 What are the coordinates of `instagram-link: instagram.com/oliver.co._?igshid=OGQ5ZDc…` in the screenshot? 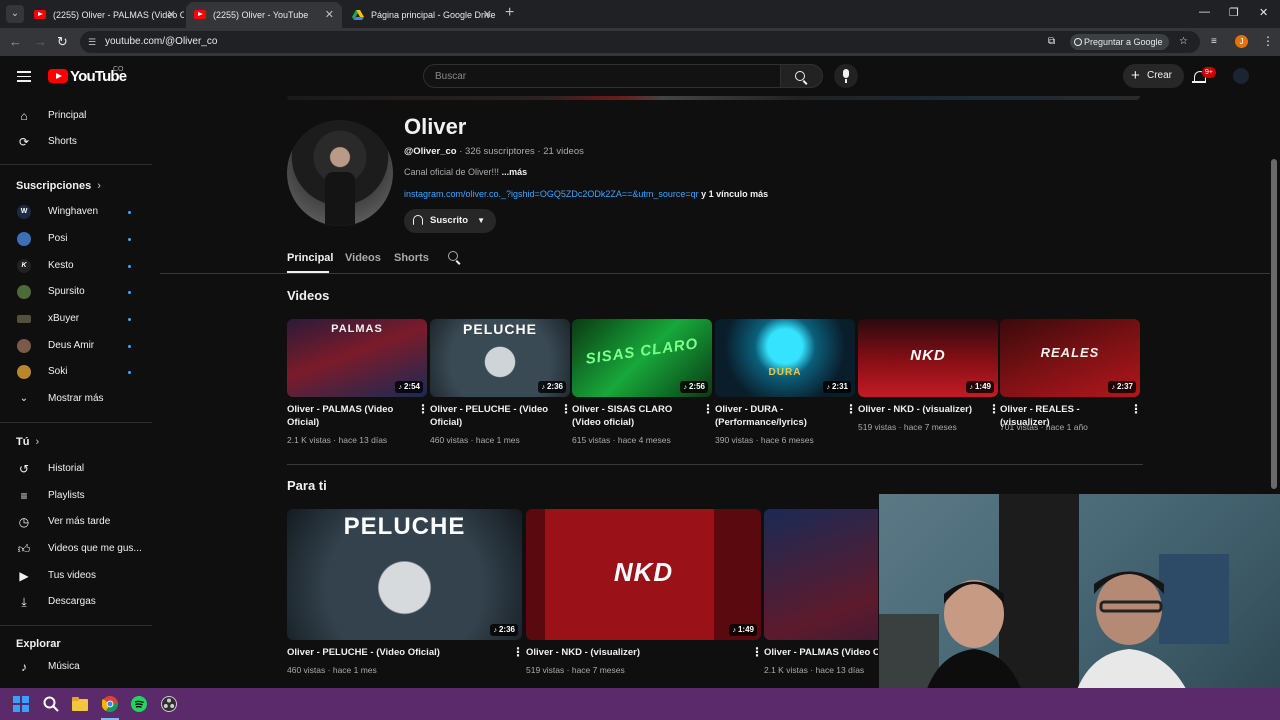 It's located at (551, 194).